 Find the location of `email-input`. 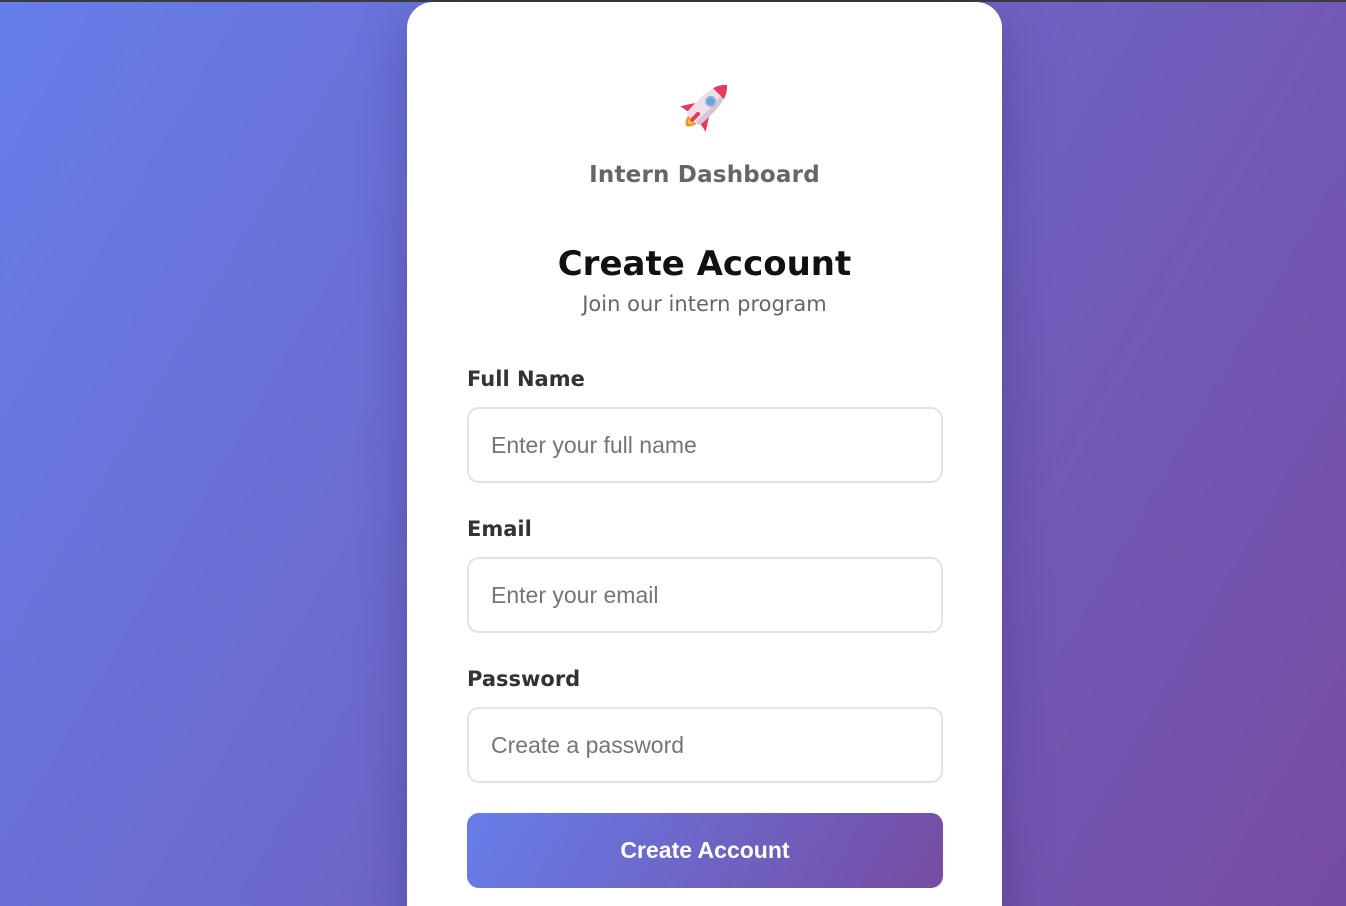

email-input is located at coordinates (705, 595).